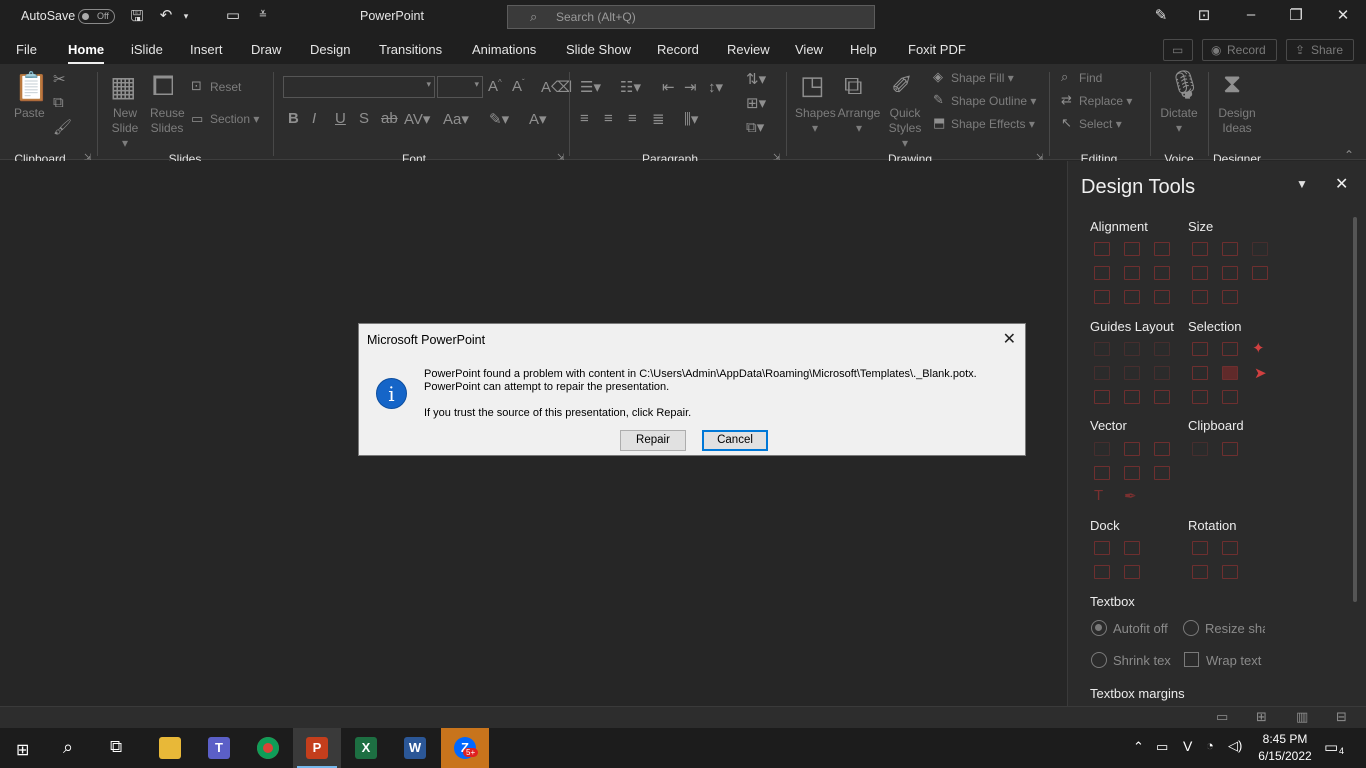 This screenshot has height=768, width=1366. I want to click on format-painter-icon: 🖌, so click(62, 127).